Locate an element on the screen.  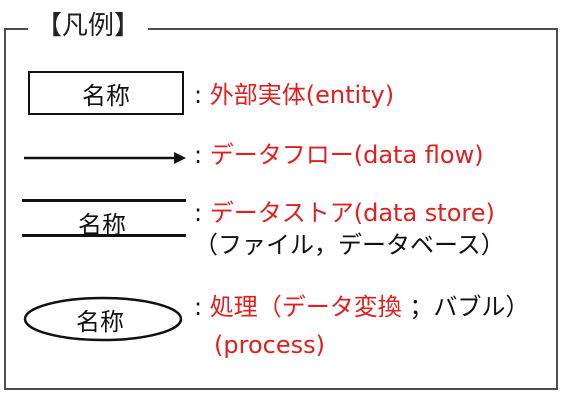
store-description: : データストア(data store) is located at coordinates (344, 213).